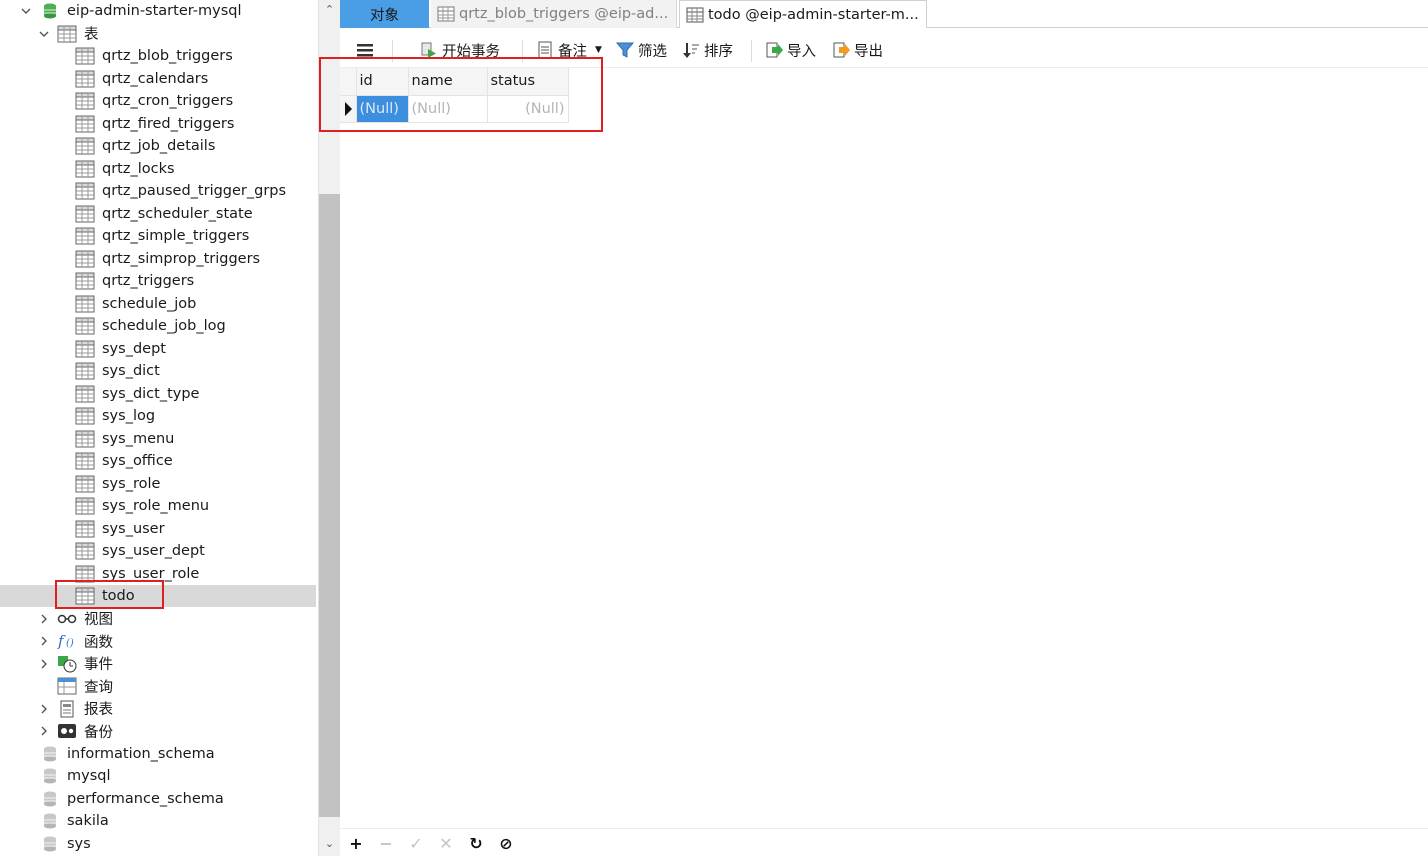 The width and height of the screenshot is (1428, 856). What do you see at coordinates (67, 686) in the screenshot?
I see `query-icon` at bounding box center [67, 686].